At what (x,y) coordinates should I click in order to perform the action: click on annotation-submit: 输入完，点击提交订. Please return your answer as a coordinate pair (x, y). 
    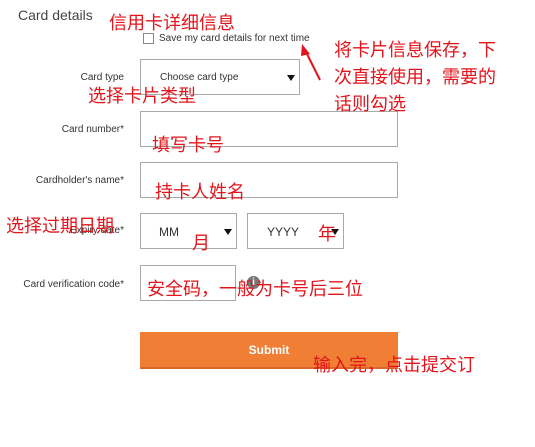
    Looking at the image, I should click on (394, 365).